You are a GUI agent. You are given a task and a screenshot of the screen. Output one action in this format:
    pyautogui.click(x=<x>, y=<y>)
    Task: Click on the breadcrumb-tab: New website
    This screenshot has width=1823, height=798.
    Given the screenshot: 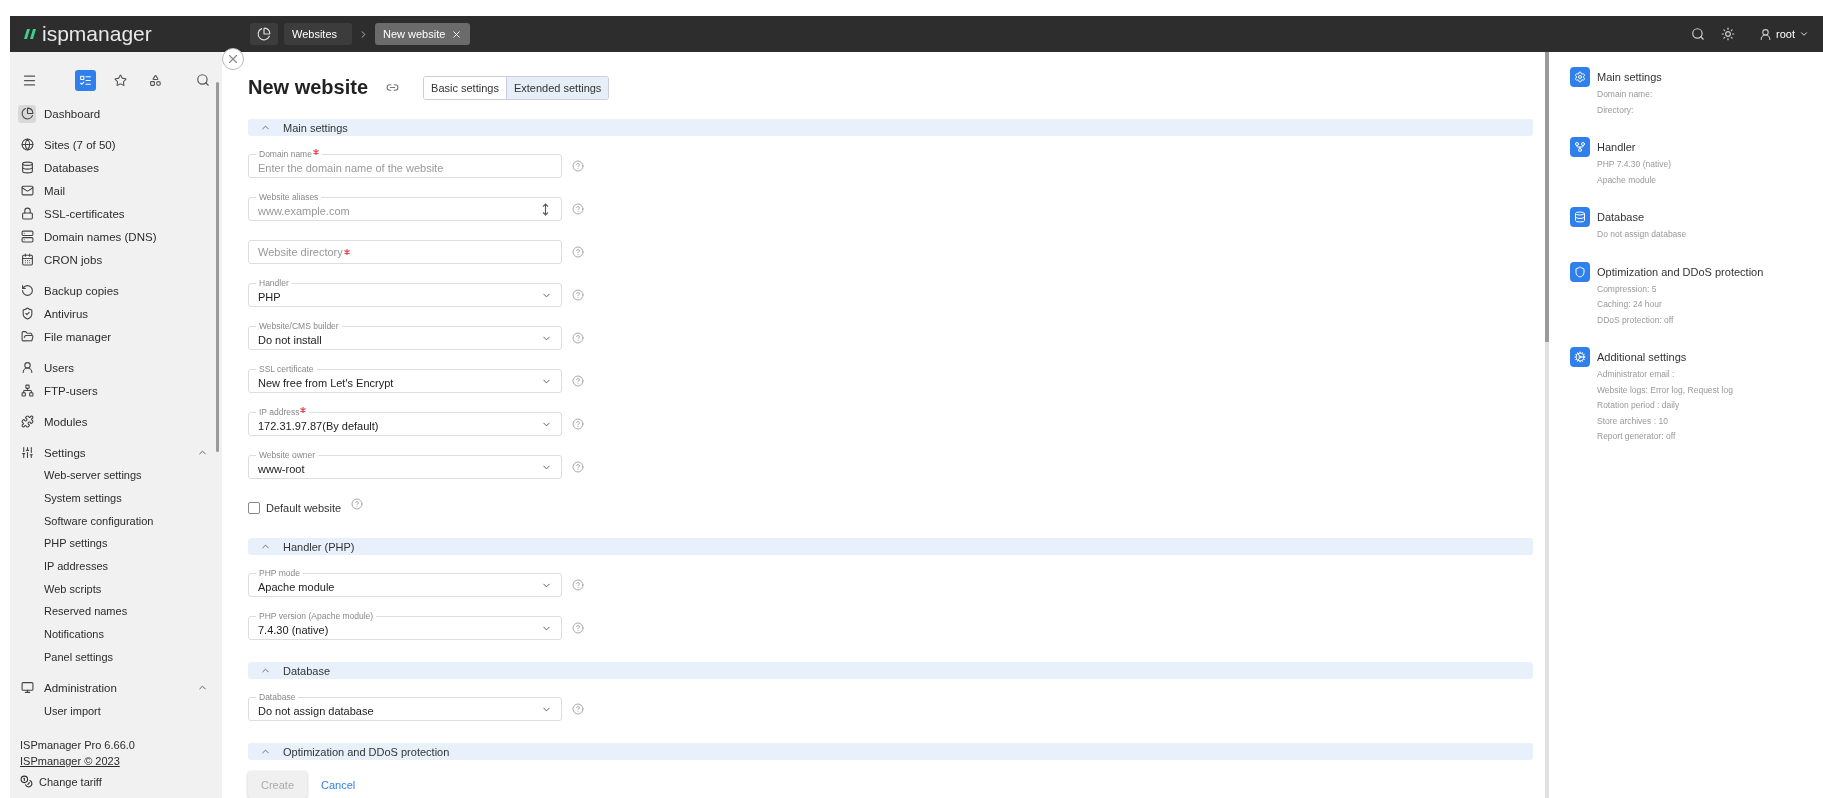 What is the action you would take?
    pyautogui.click(x=423, y=34)
    